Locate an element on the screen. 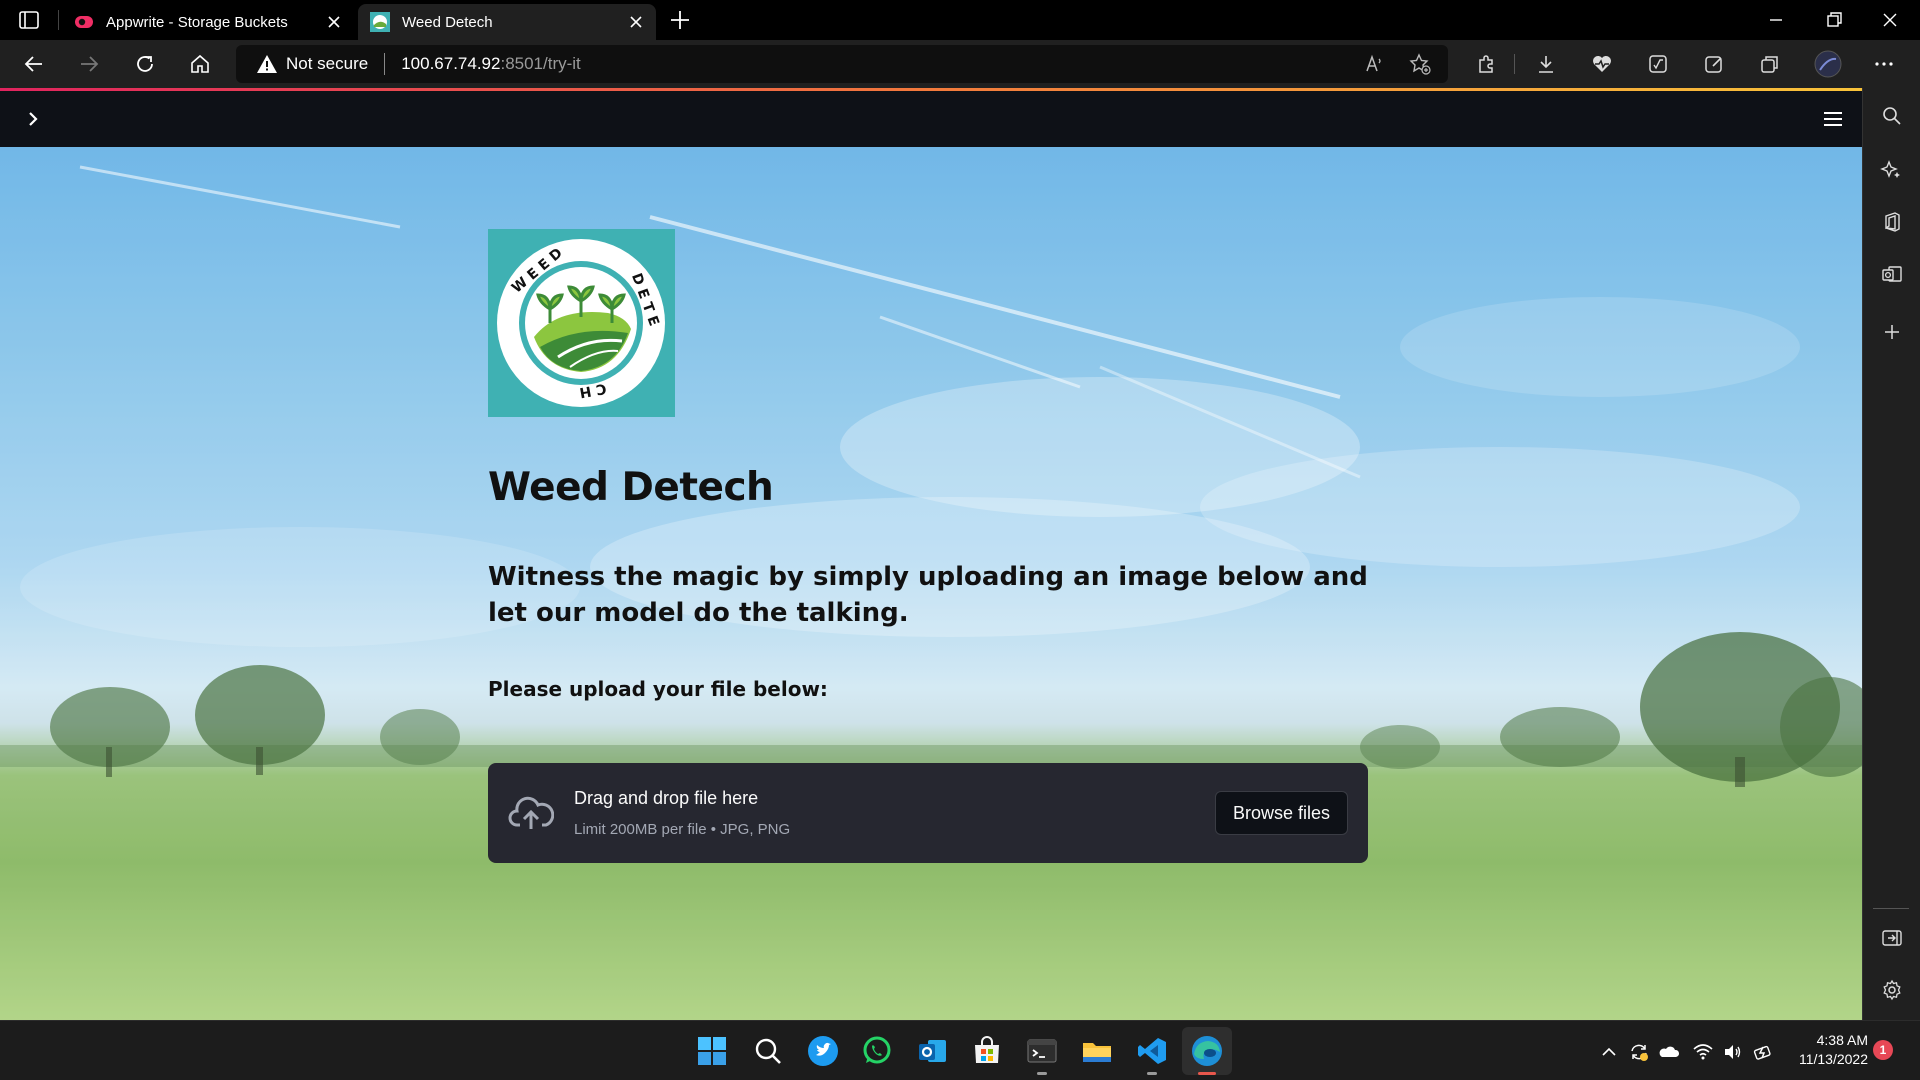  system-clock: 4:38 AM 11/13/2022 is located at coordinates (1828, 1050).